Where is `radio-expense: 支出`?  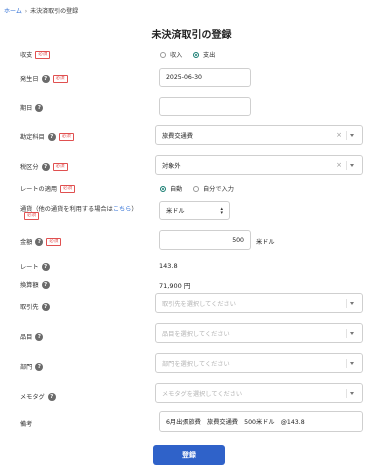
radio-expense: 支出 is located at coordinates (204, 54).